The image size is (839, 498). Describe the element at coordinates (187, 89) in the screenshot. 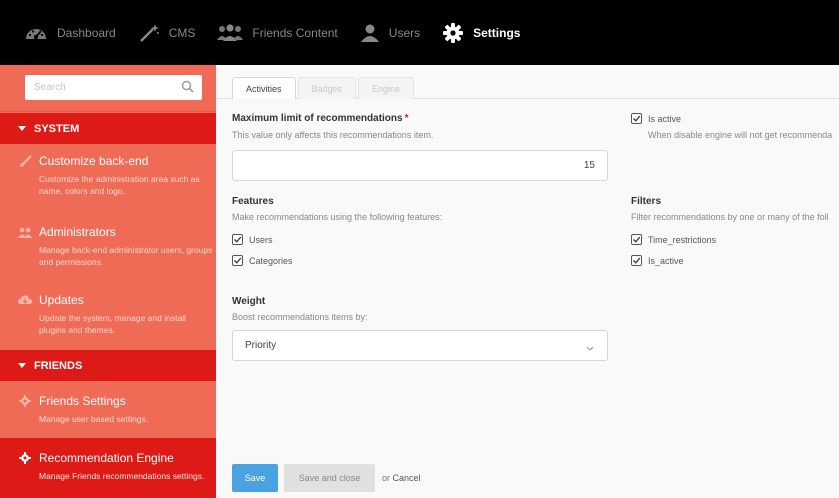

I see `search-icon` at that location.